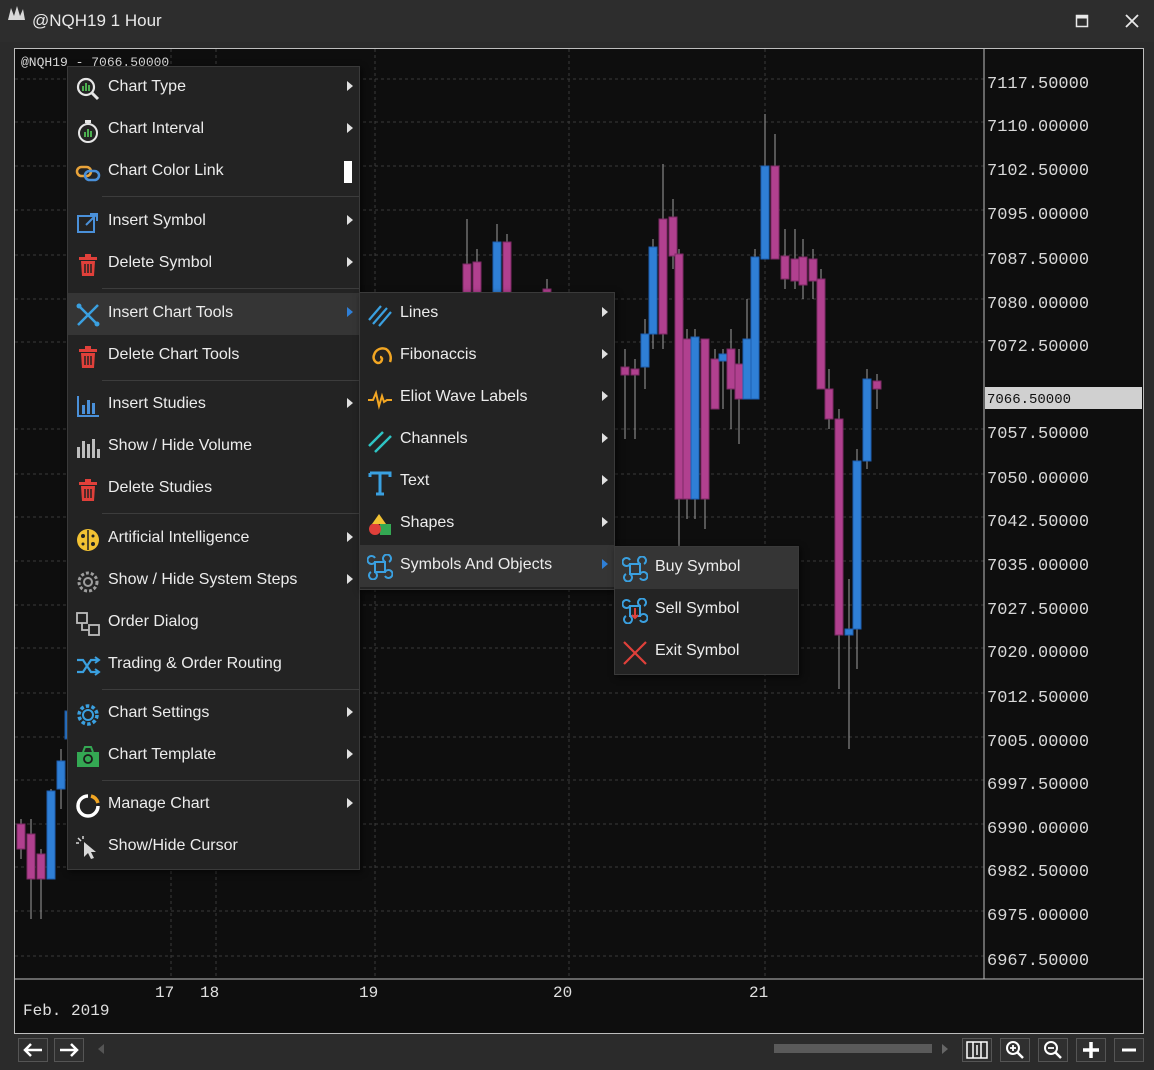  I want to click on chart-type-icon, so click(88, 89).